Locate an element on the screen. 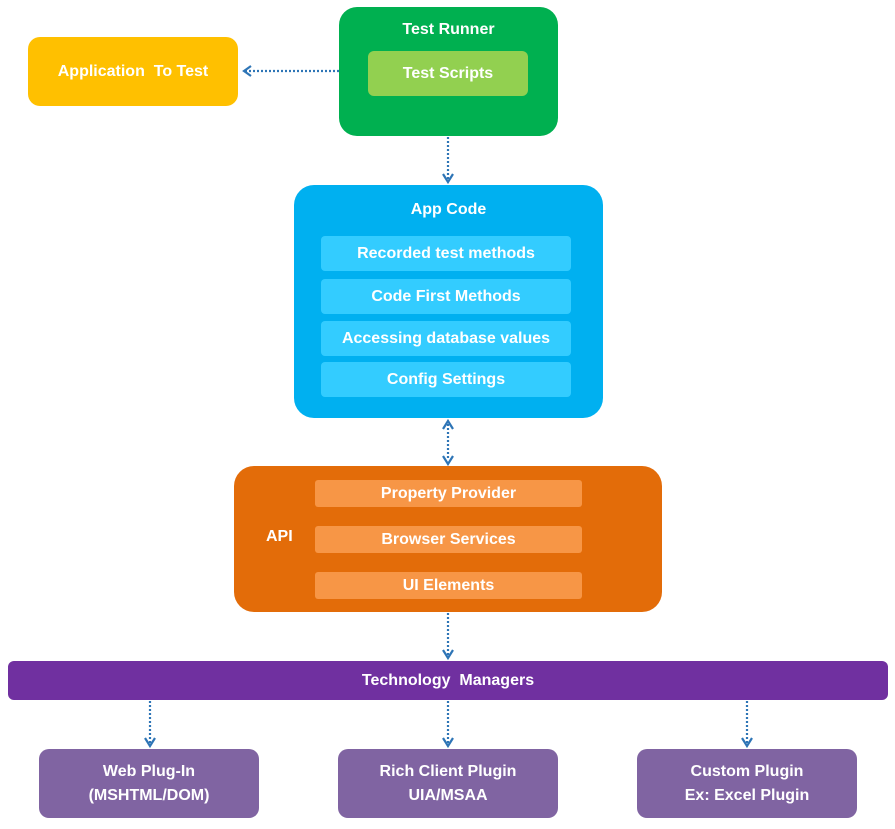 The image size is (895, 829). rich-client-plugin-line1: Rich Client Plugin is located at coordinates (448, 771).